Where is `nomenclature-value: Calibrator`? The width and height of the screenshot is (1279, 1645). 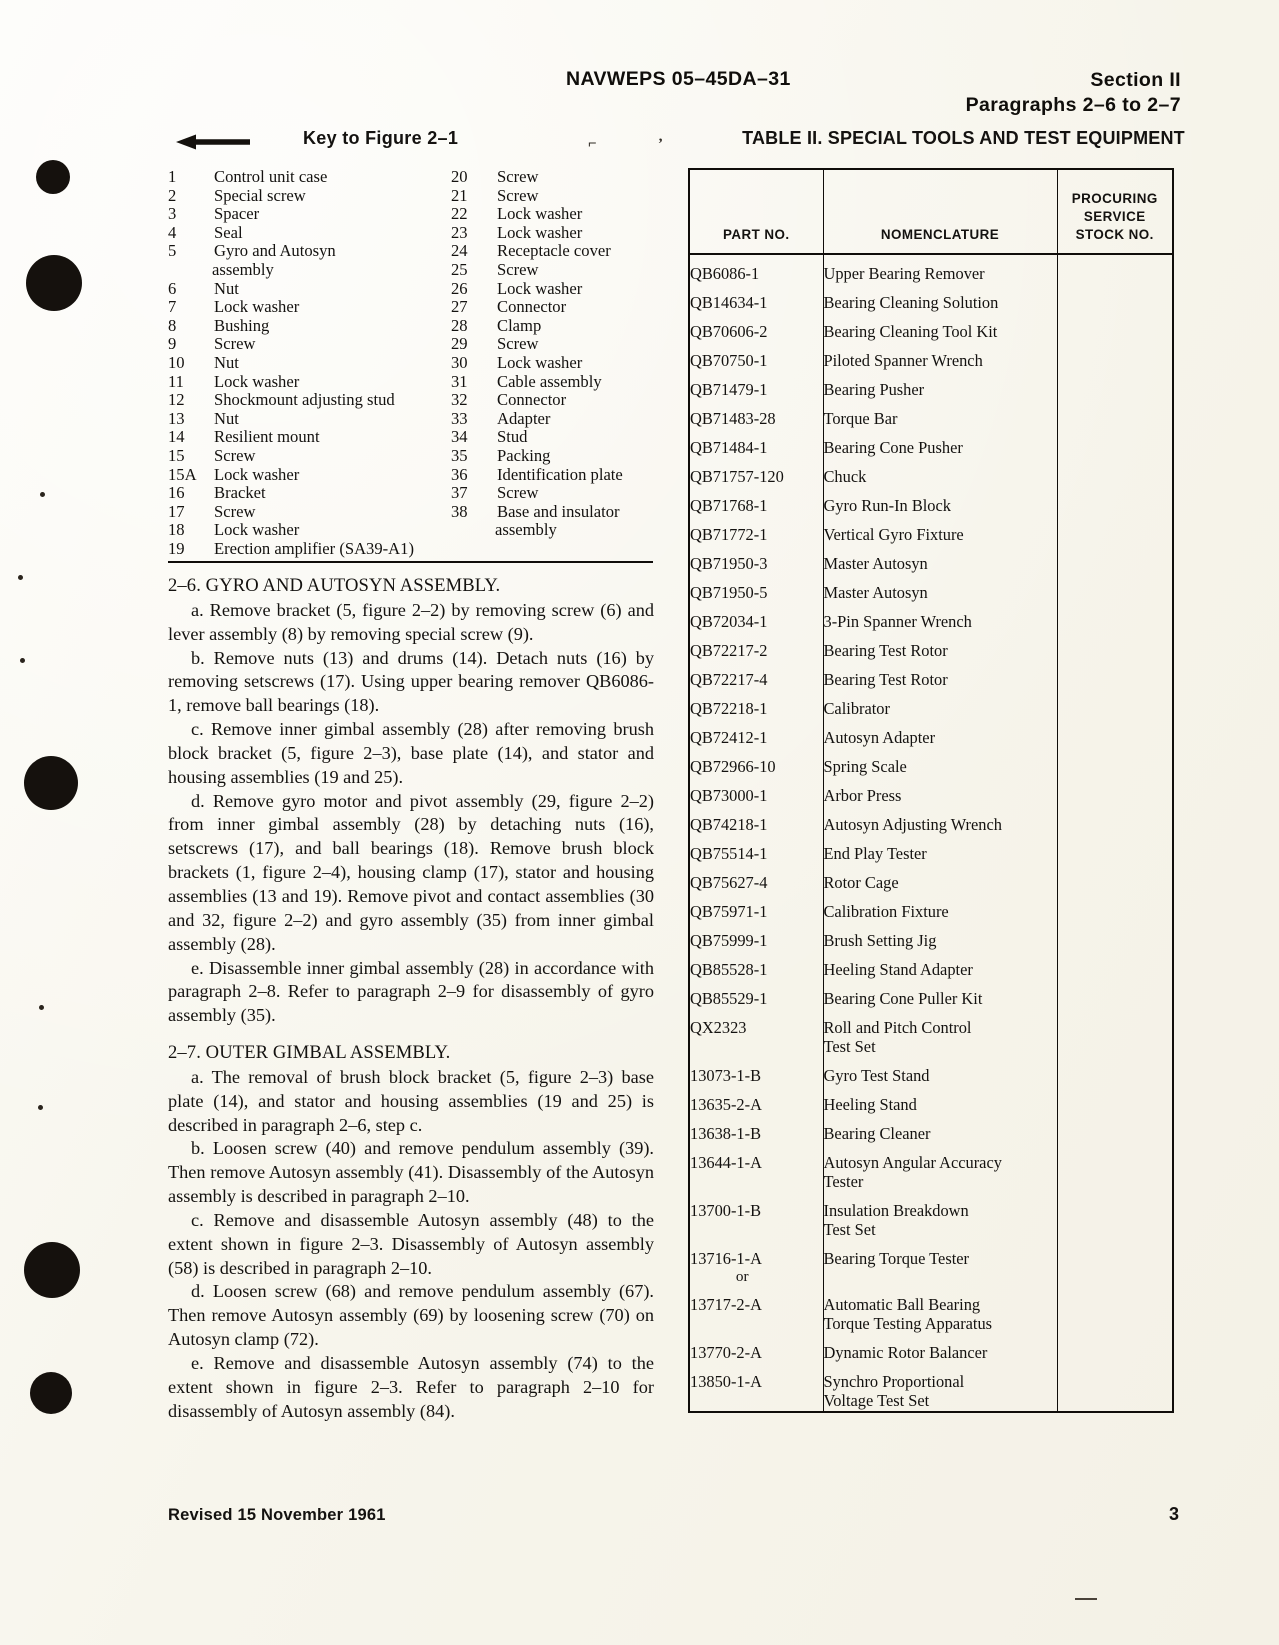 nomenclature-value: Calibrator is located at coordinates (856, 708).